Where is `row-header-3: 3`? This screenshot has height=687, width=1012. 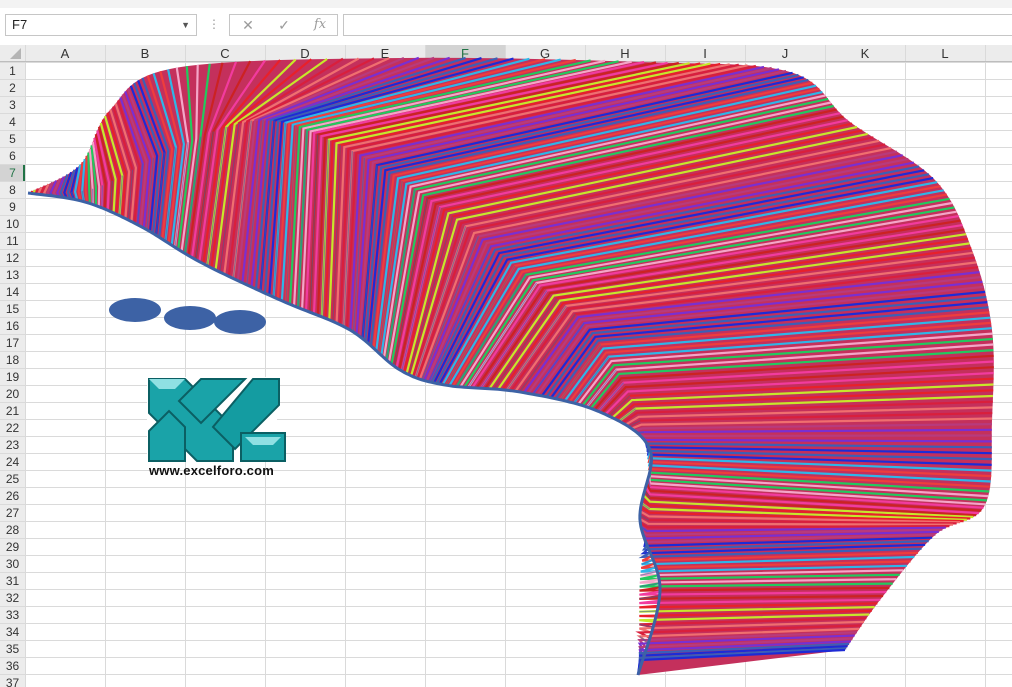 row-header-3: 3 is located at coordinates (12, 105).